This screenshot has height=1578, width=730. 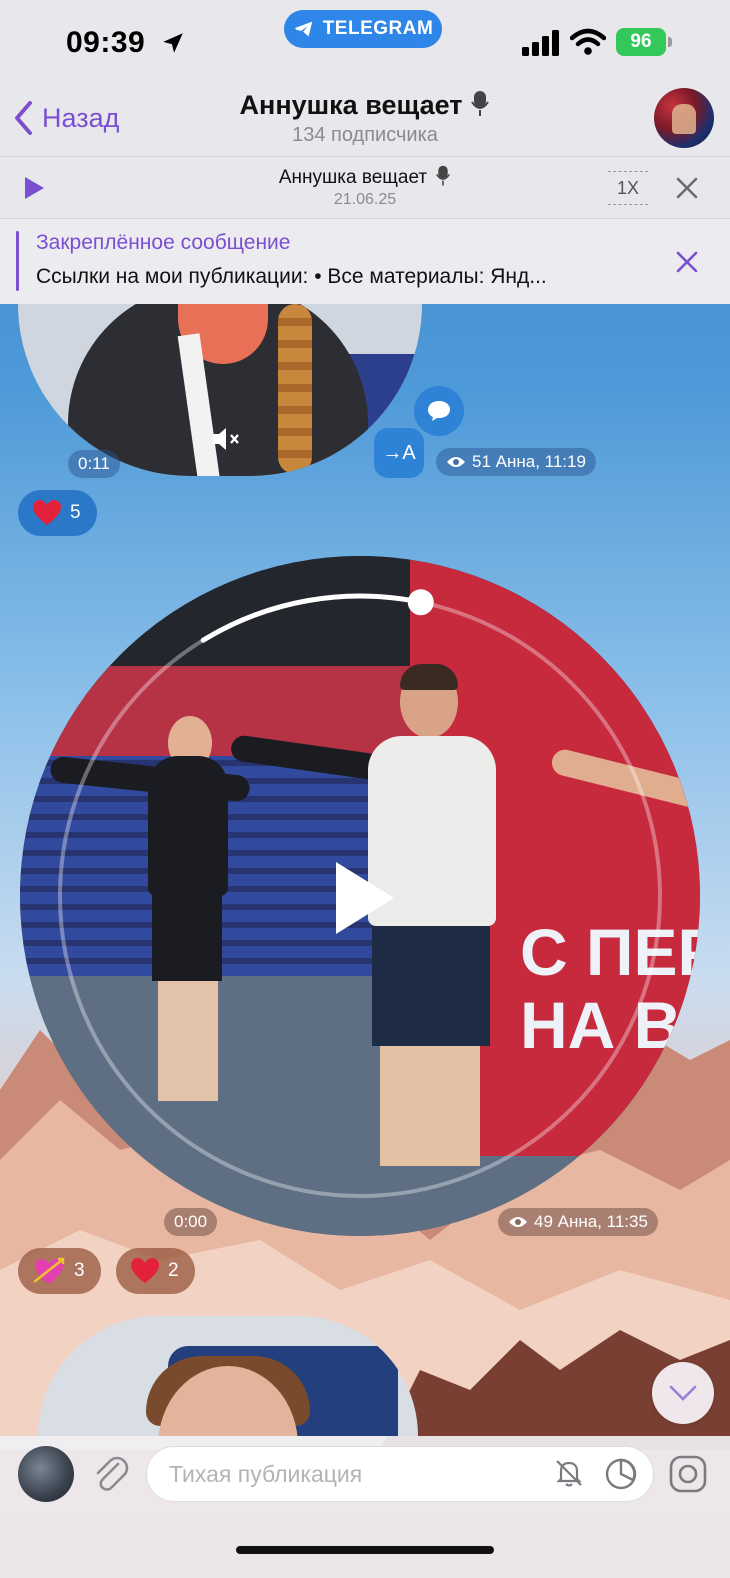 I want to click on message-input: Тихая публикация, so click(x=400, y=1474).